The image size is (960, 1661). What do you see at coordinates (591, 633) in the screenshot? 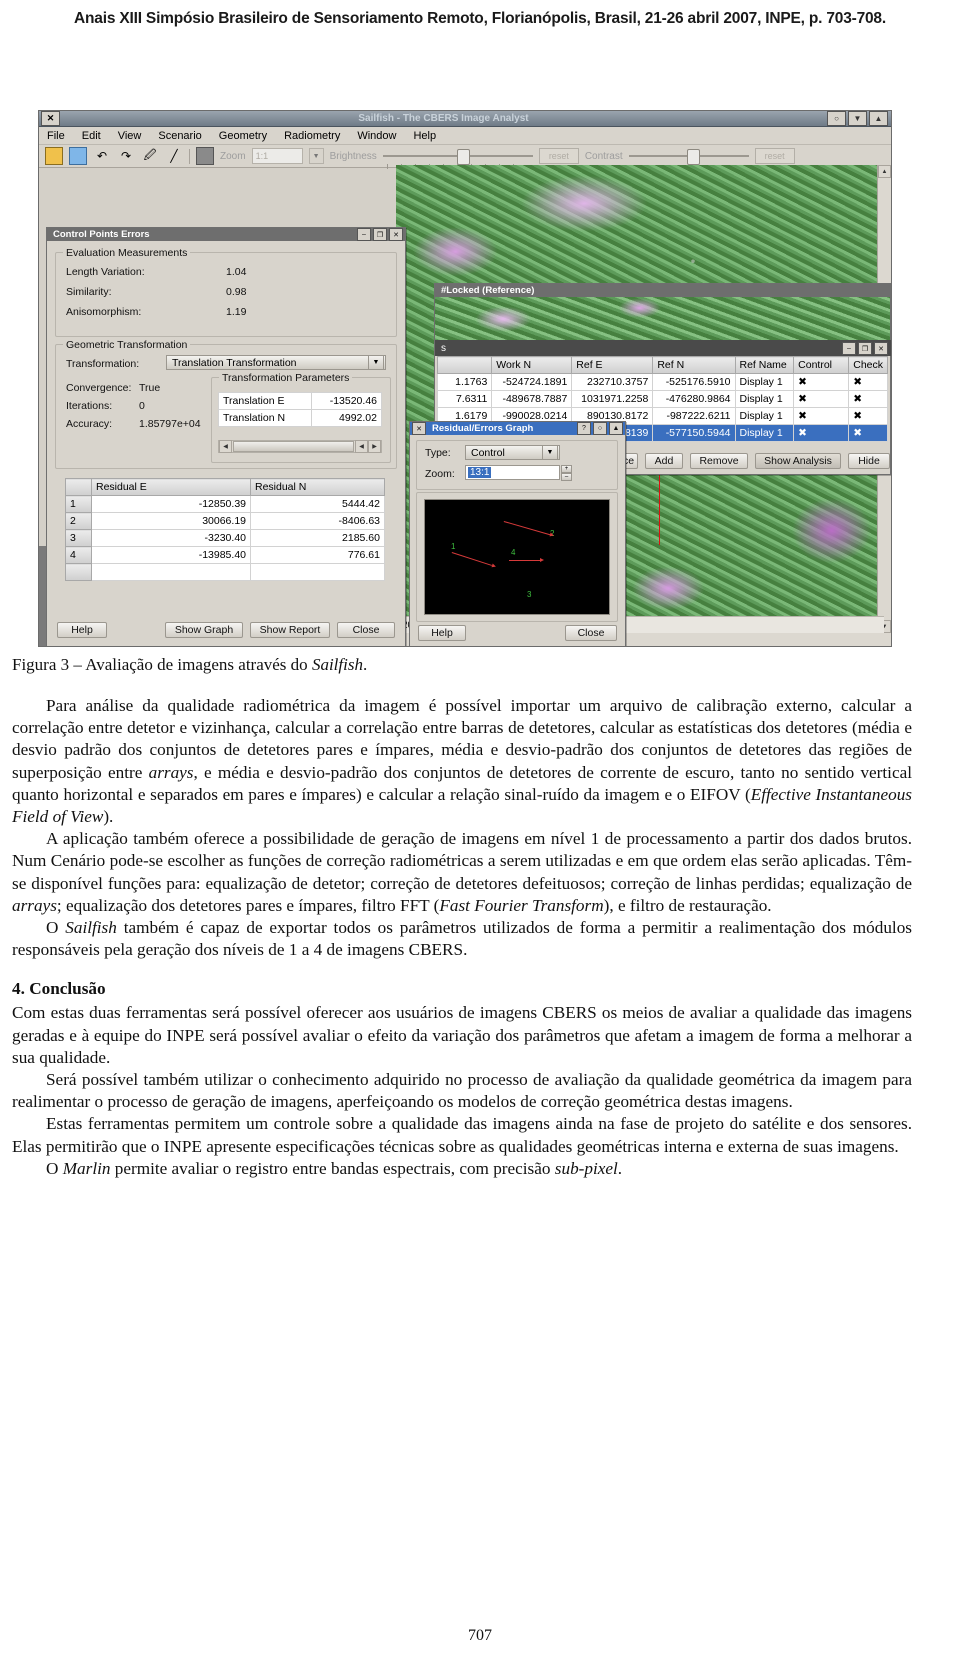
I see `graph-close-button: Close` at bounding box center [591, 633].